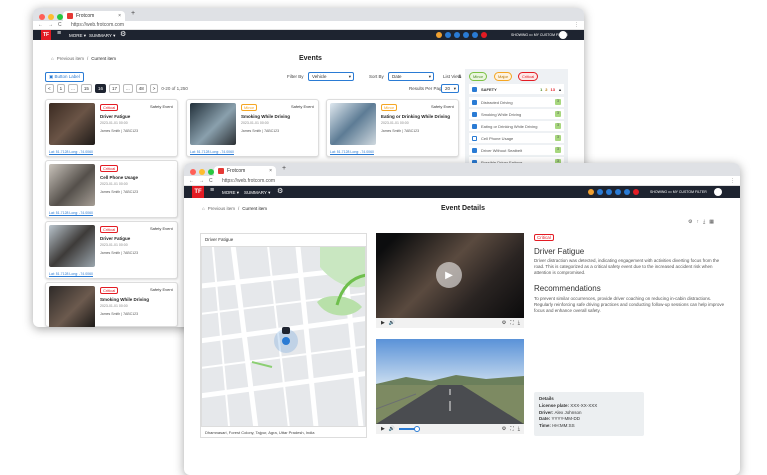 The width and height of the screenshot is (767, 475). I want to click on page-next: >, so click(154, 88).